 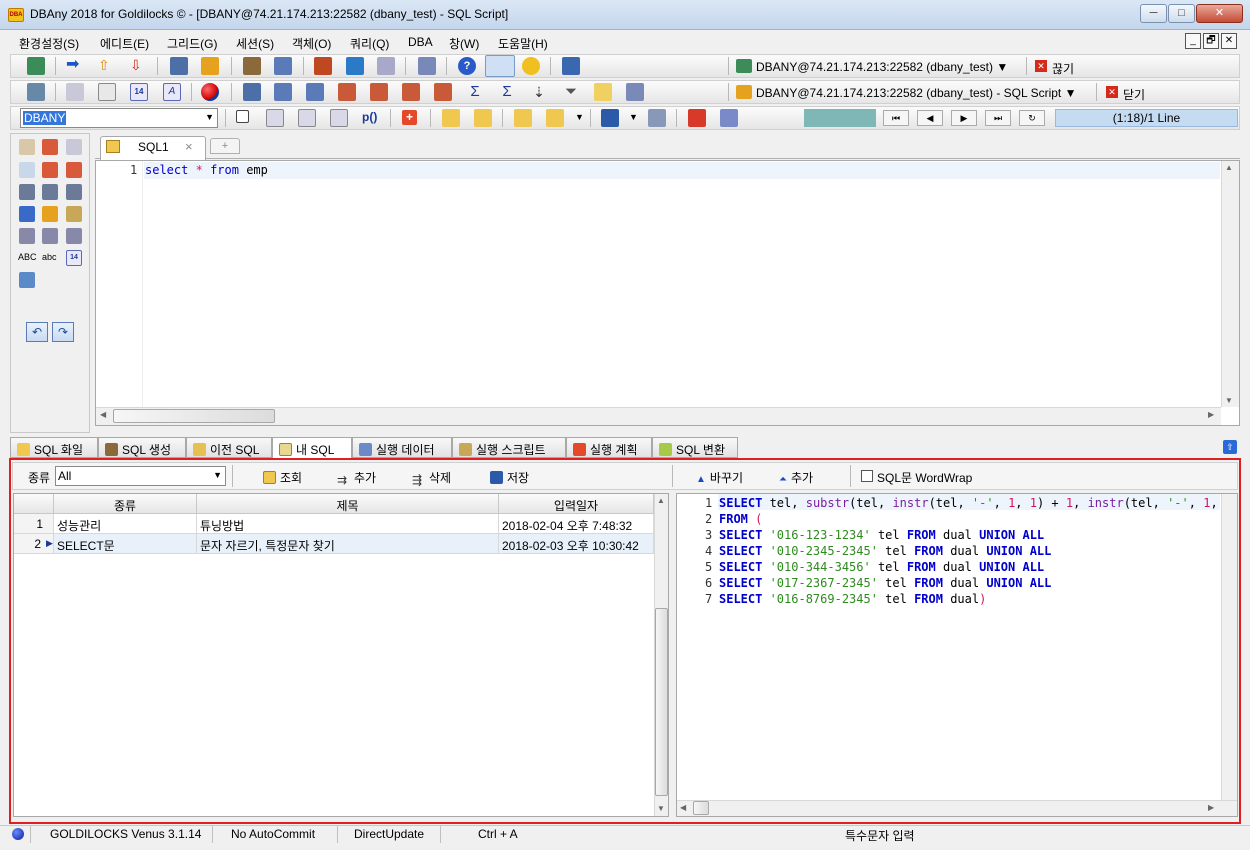 I want to click on properties-icon, so click(x=339, y=118).